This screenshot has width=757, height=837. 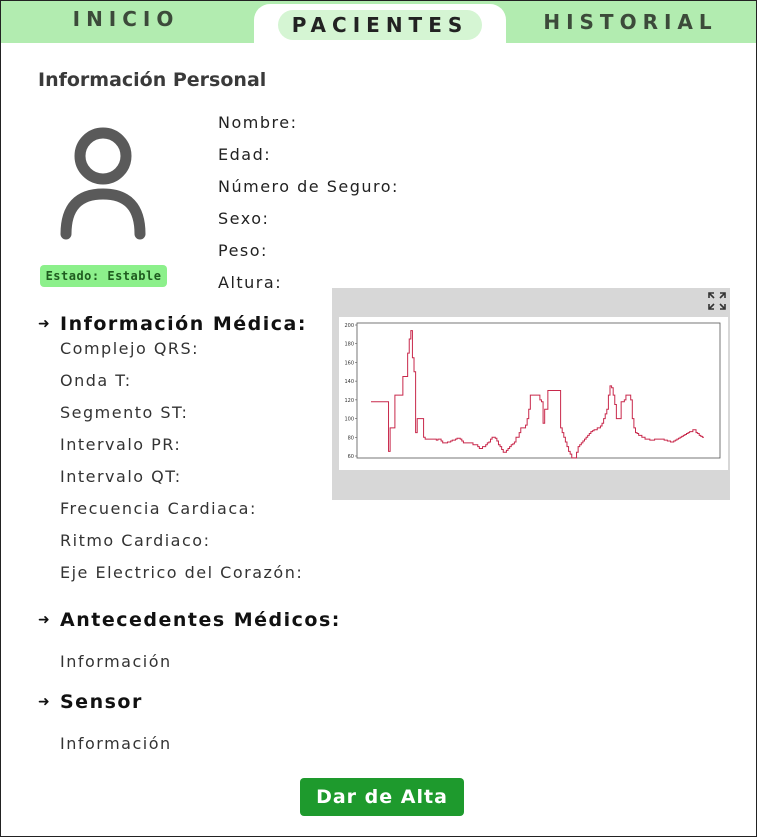 What do you see at coordinates (101, 702) in the screenshot?
I see `sensor-heading-label: Sensor` at bounding box center [101, 702].